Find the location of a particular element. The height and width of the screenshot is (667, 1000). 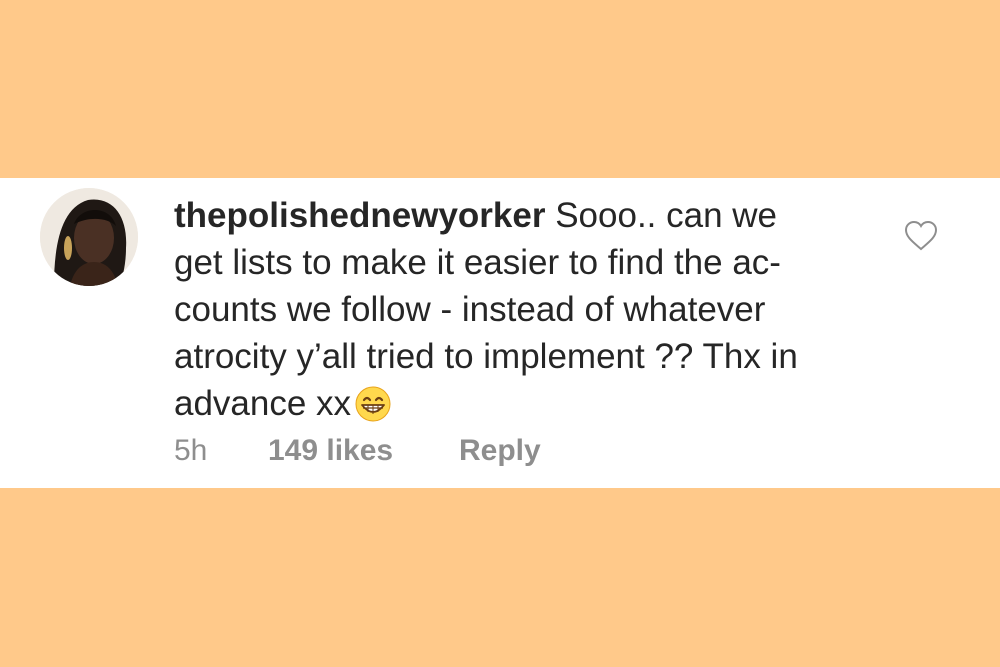

comment-line: counts we follow - instead of whatever is located at coordinates (470, 309).